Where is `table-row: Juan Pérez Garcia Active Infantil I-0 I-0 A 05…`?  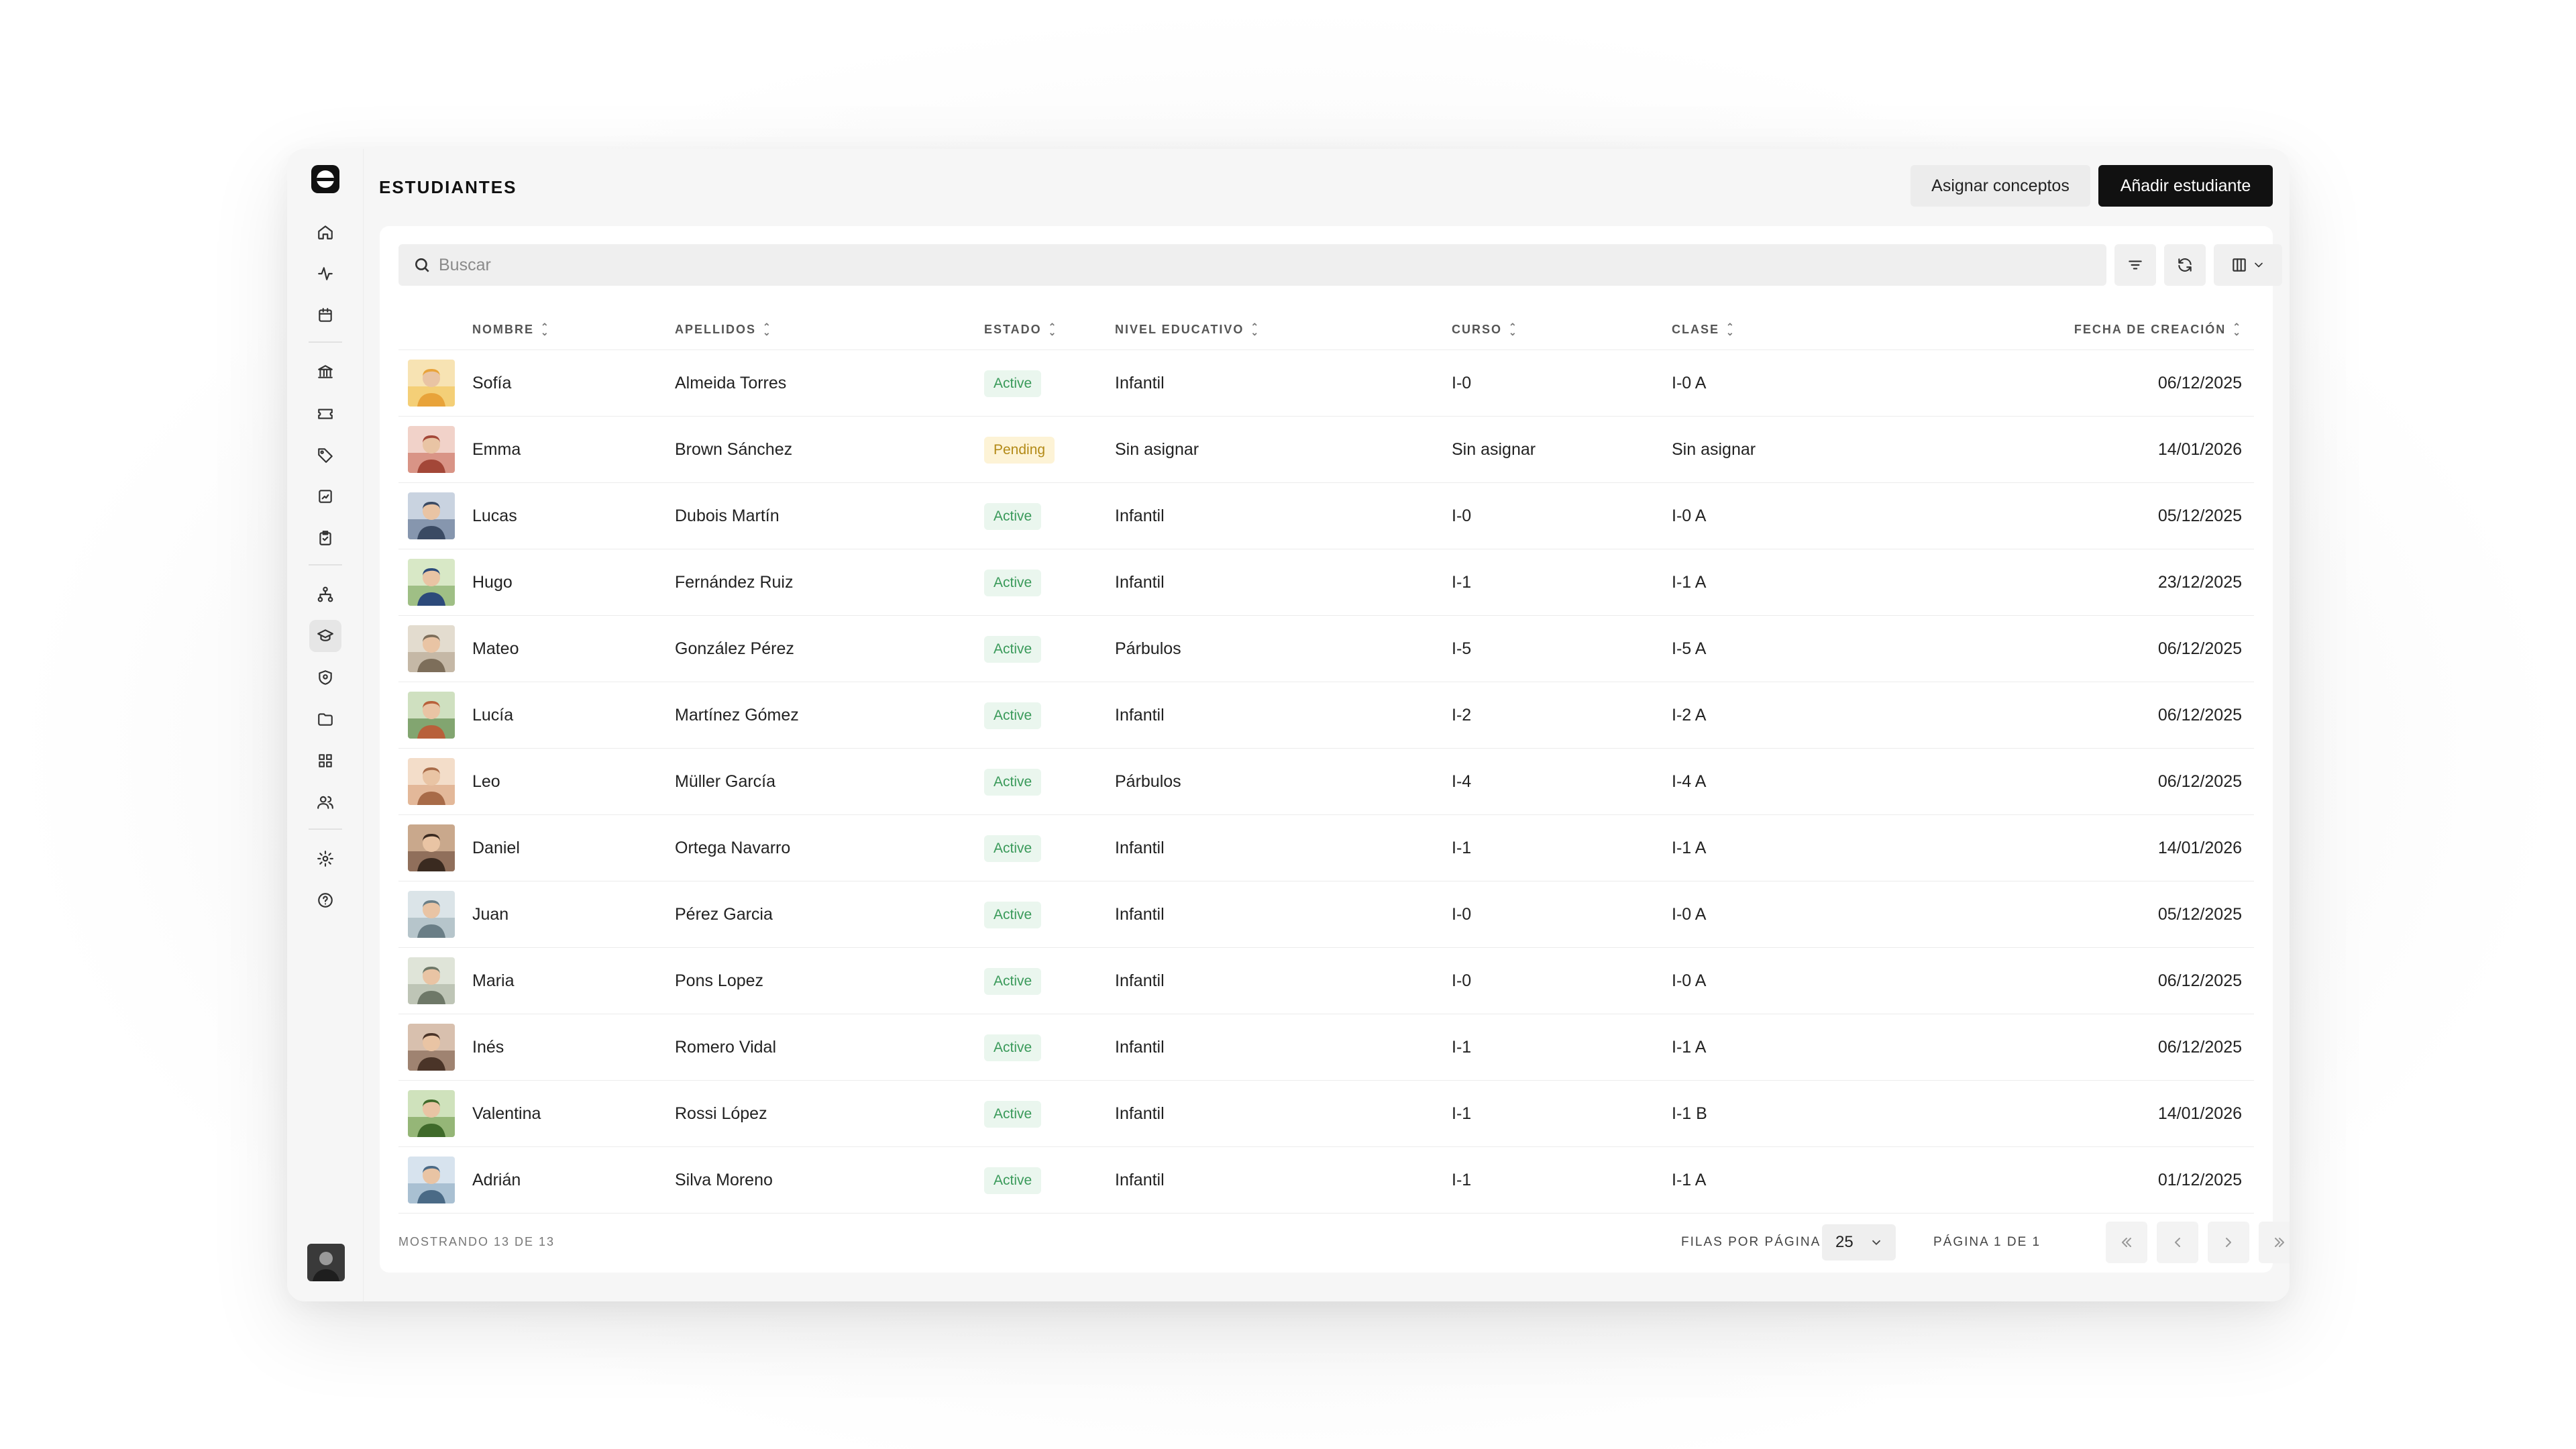 table-row: Juan Pérez Garcia Active Infantil I-0 I-0 A 05… is located at coordinates (1326, 914).